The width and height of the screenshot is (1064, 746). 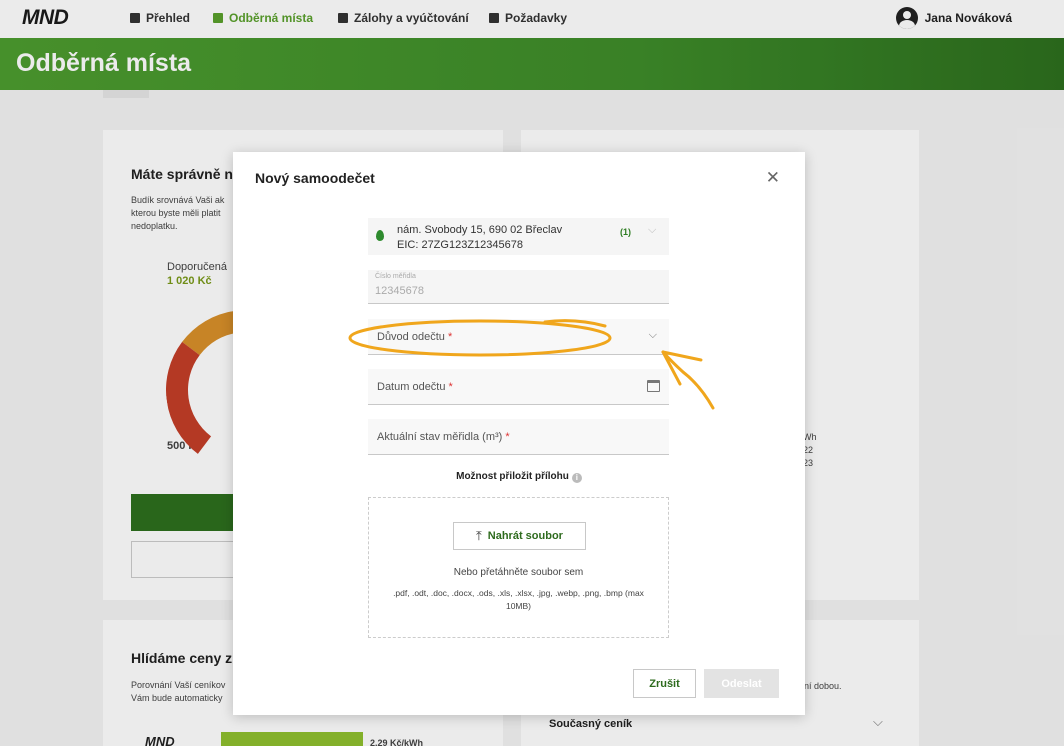 What do you see at coordinates (531, 364) in the screenshot?
I see `annotation-overlay` at bounding box center [531, 364].